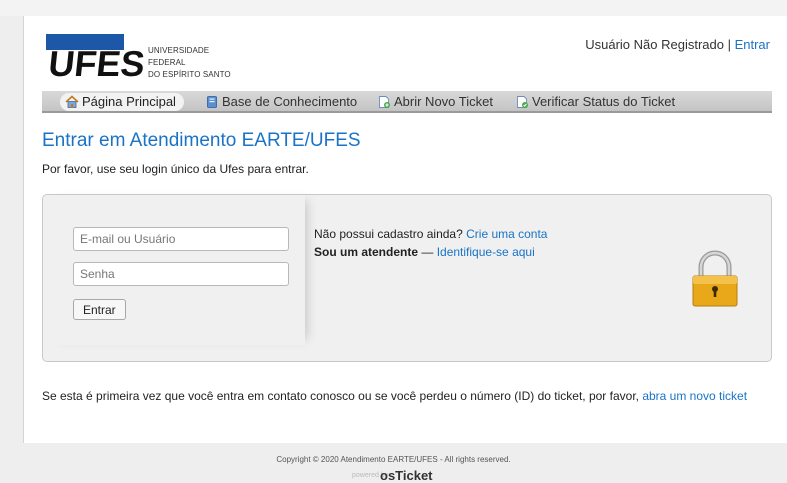 Image resolution: width=787 pixels, height=483 pixels. What do you see at coordinates (393, 8) in the screenshot?
I see `top-strip` at bounding box center [393, 8].